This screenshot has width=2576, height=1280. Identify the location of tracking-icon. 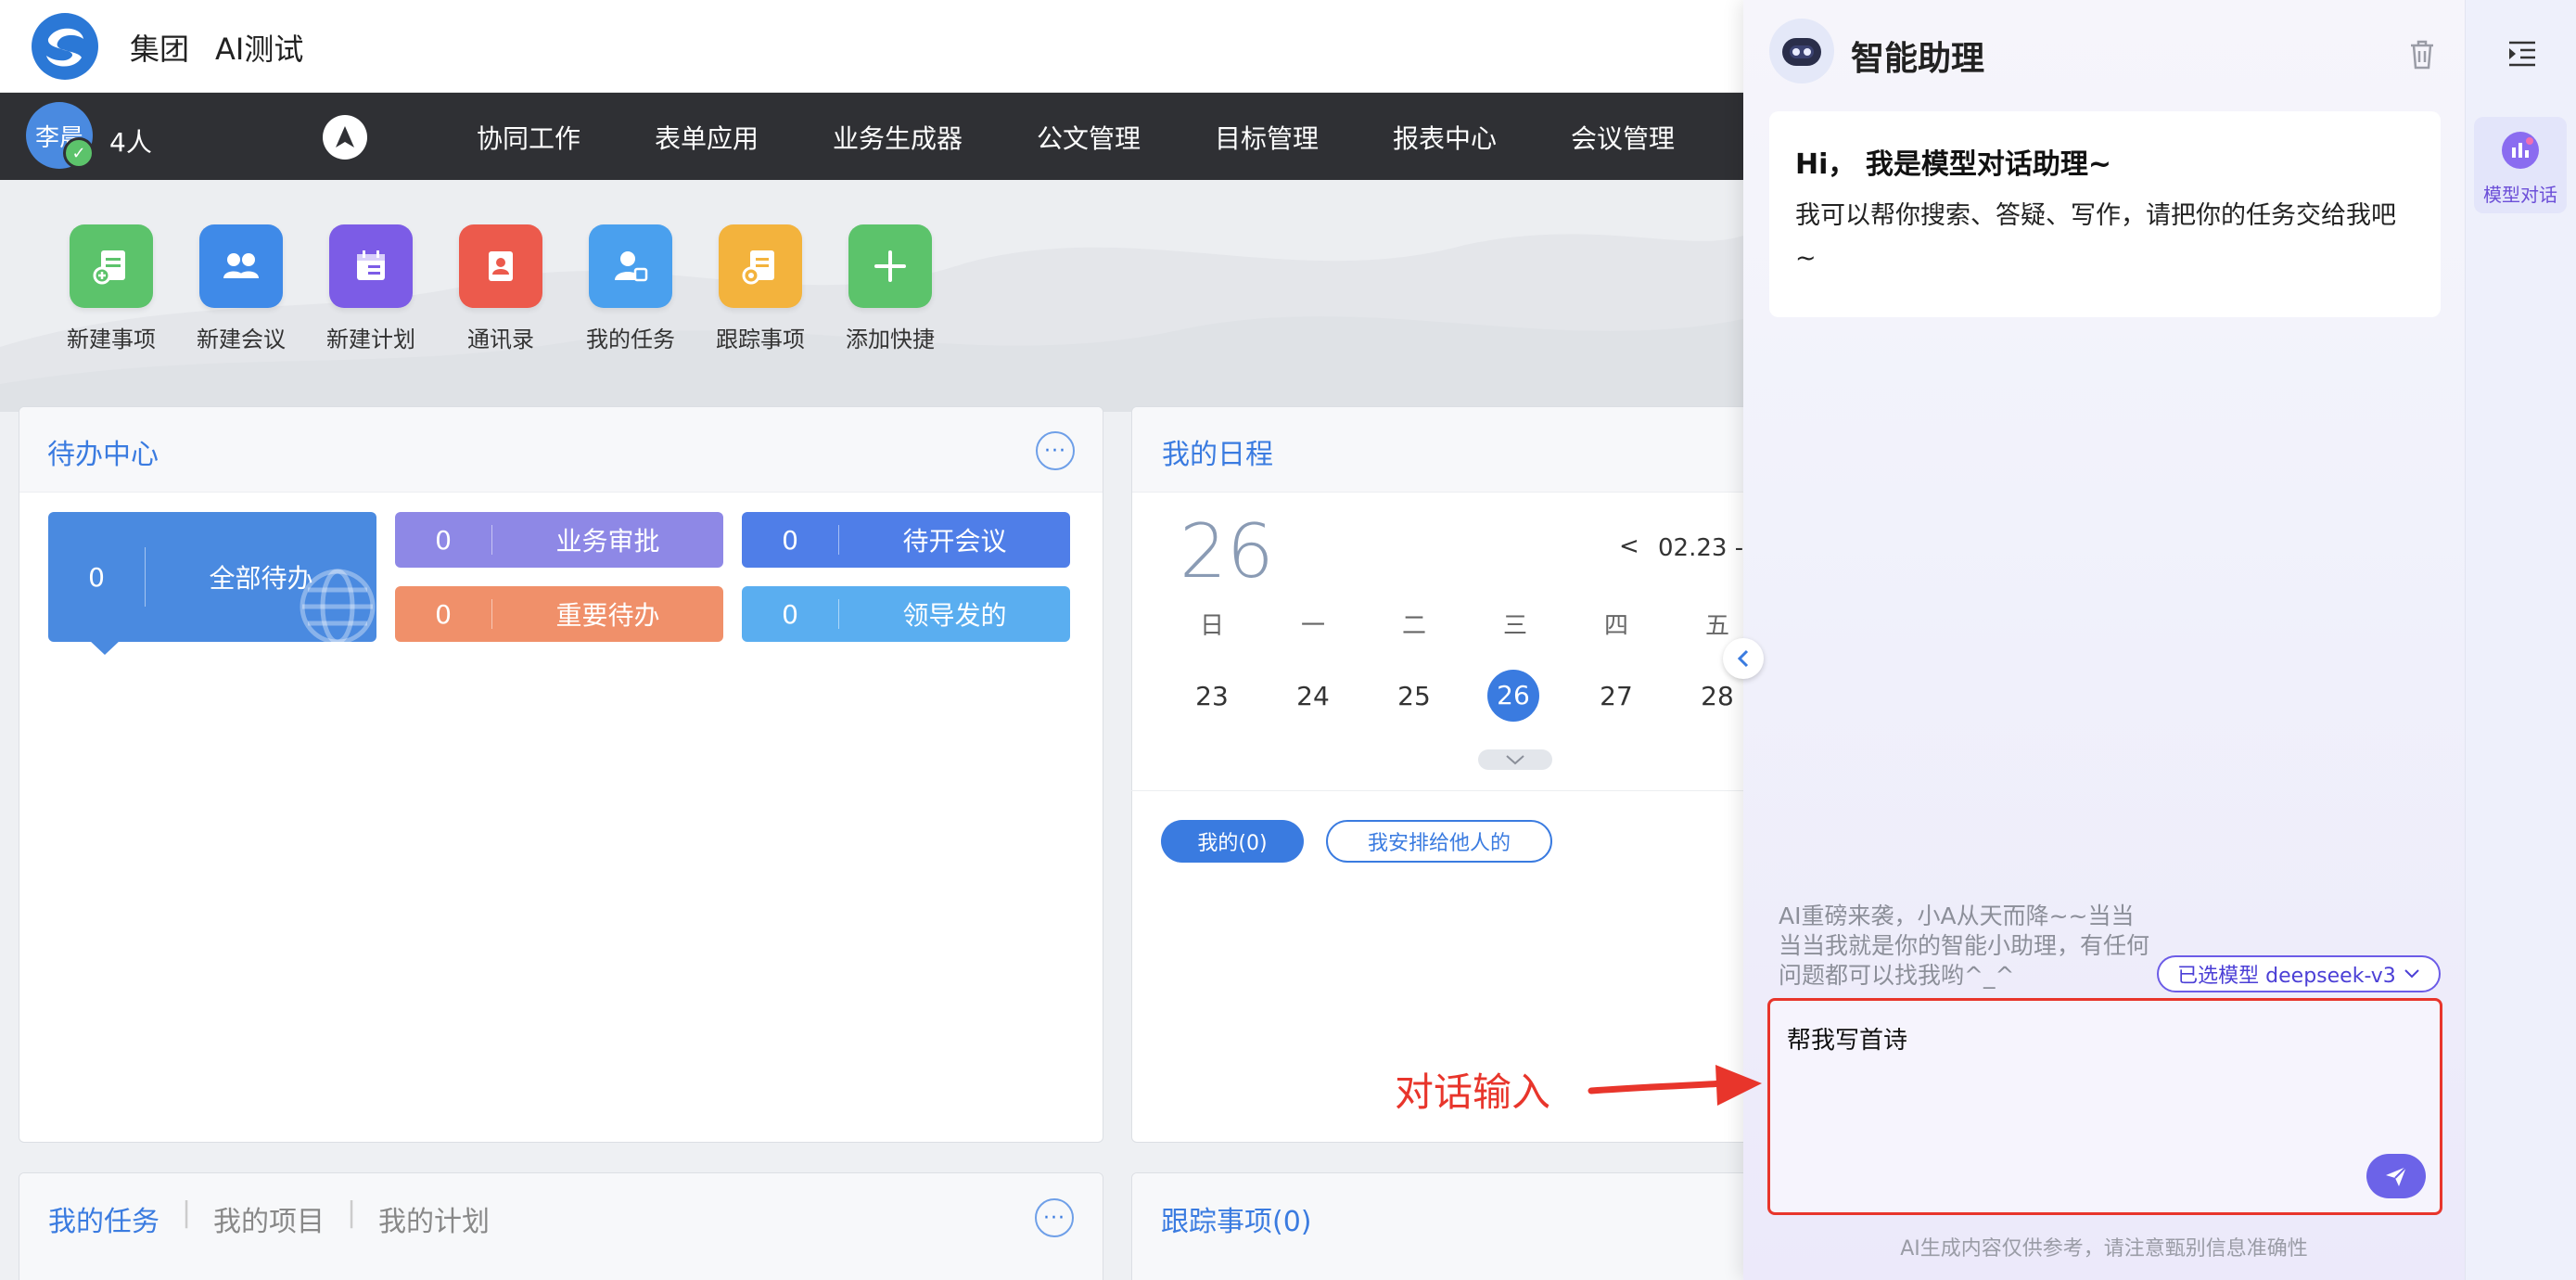
(760, 266).